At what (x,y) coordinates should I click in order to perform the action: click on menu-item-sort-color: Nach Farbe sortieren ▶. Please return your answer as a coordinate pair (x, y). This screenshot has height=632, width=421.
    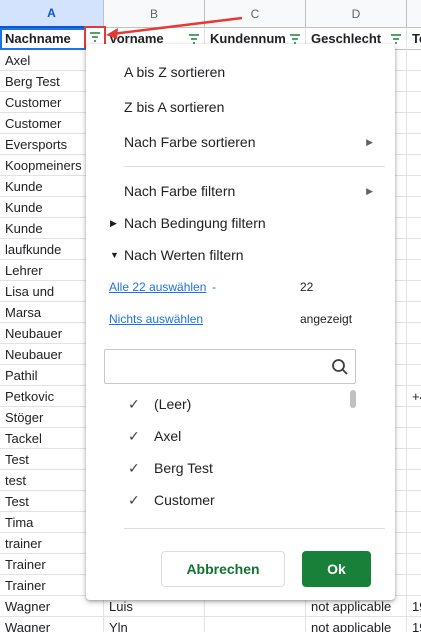
    Looking at the image, I should click on (240, 142).